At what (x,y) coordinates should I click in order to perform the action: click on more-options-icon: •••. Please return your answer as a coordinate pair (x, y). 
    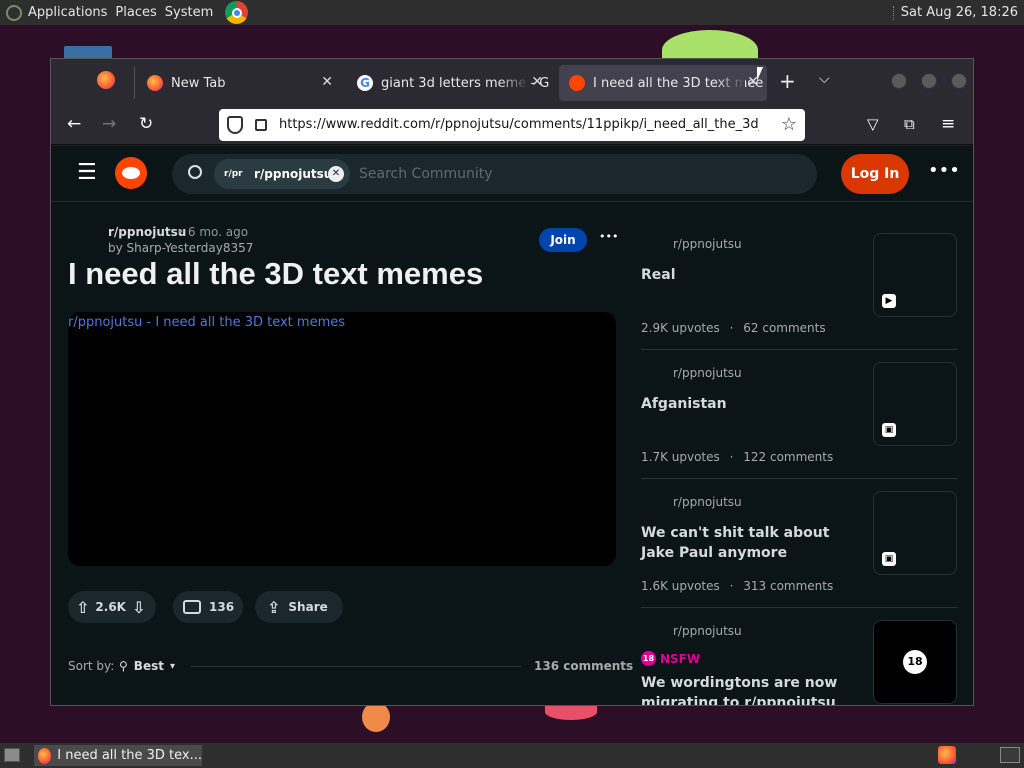
    Looking at the image, I should click on (944, 170).